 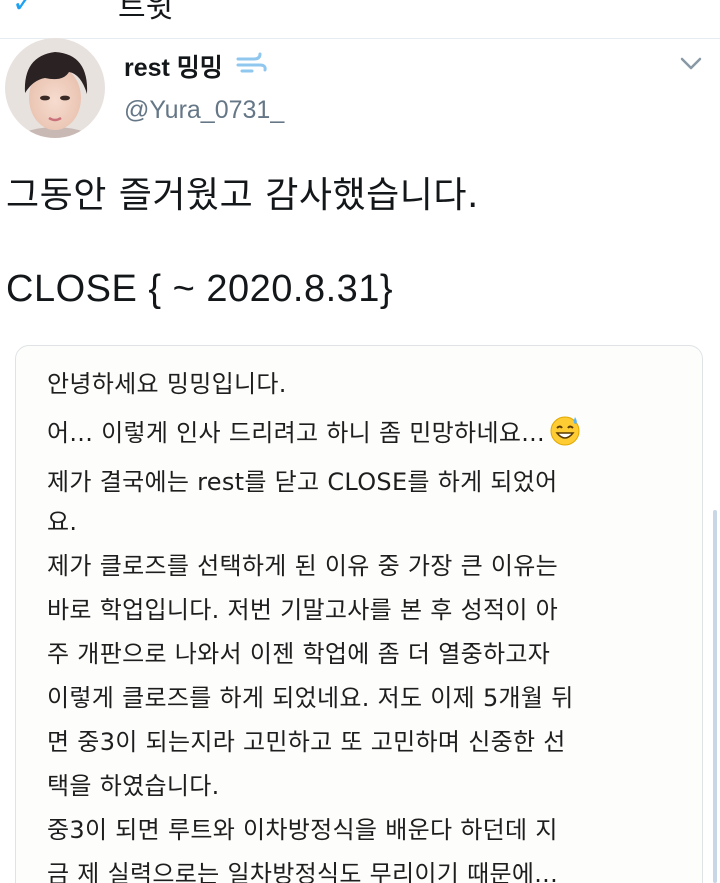 I want to click on sweat-smile-emoji-icon, so click(x=565, y=434).